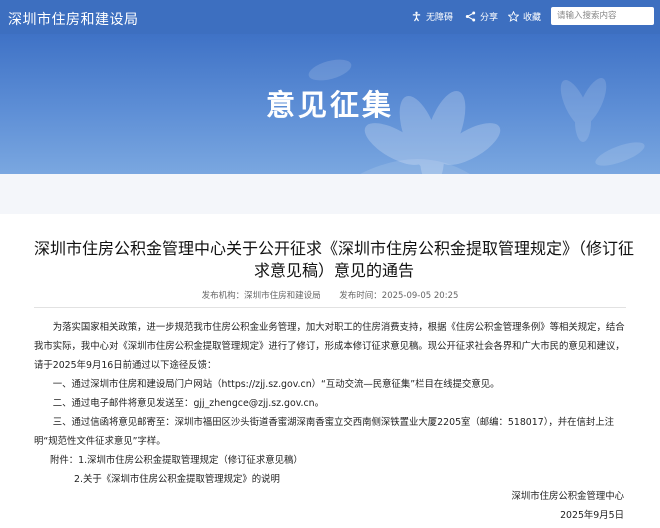  What do you see at coordinates (567, 496) in the screenshot?
I see `signature: 深圳市住房公积金管理中心` at bounding box center [567, 496].